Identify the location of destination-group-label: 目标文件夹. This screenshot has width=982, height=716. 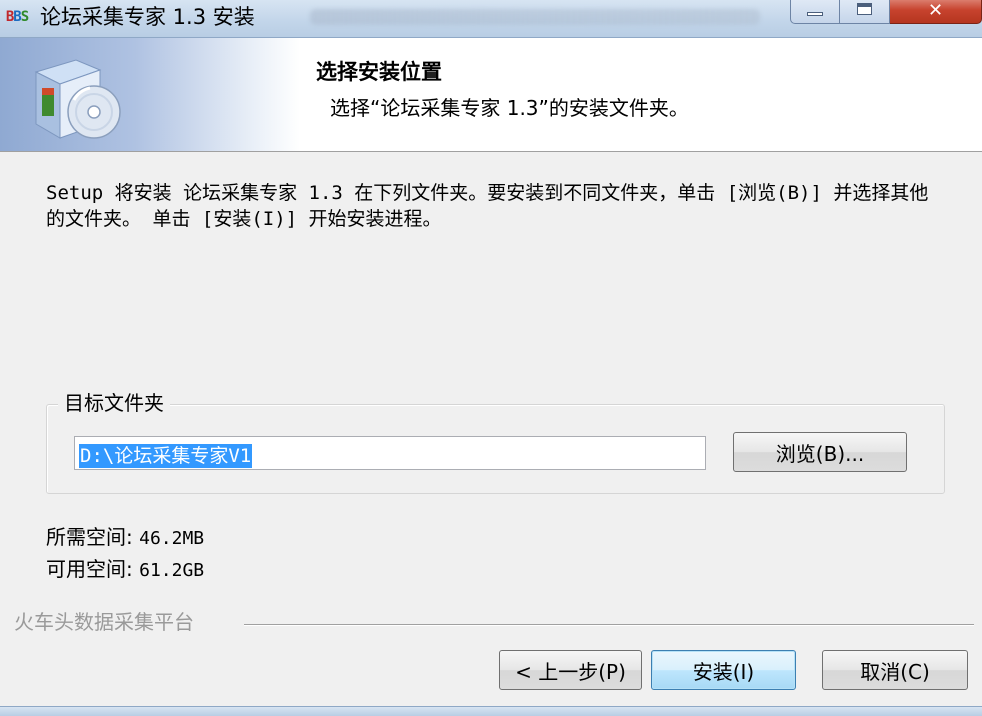
(114, 403).